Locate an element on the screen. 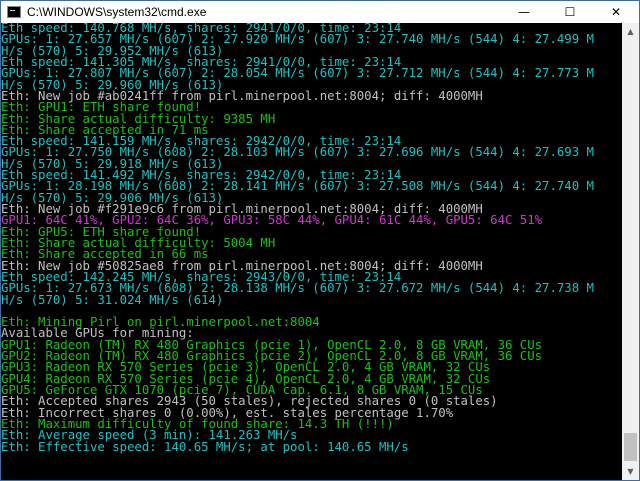 This screenshot has height=481, width=640. window-title: C:\WINDOWS\system32\cmd.exe is located at coordinates (117, 12).